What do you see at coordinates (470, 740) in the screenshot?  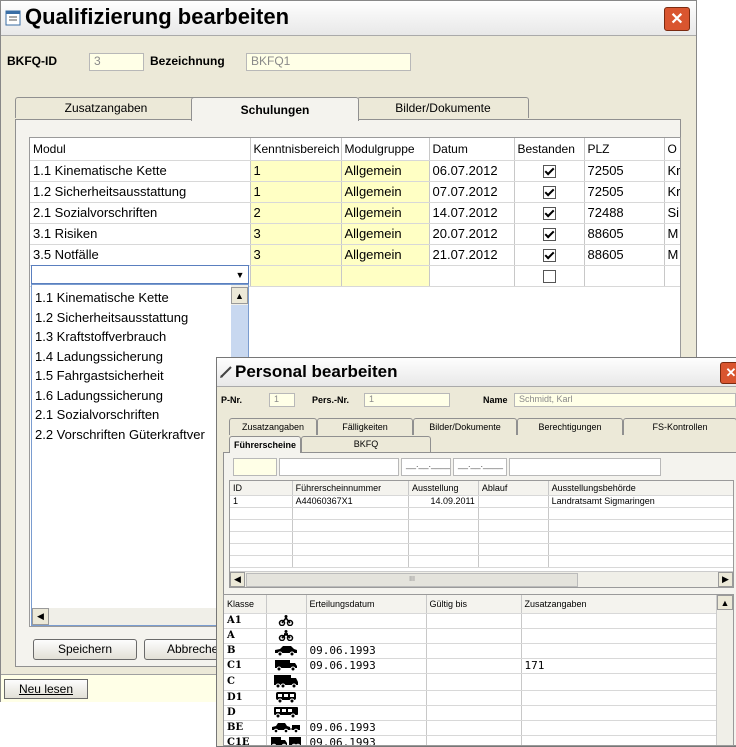 I see `klasse-row: C1E 09.06.1993` at bounding box center [470, 740].